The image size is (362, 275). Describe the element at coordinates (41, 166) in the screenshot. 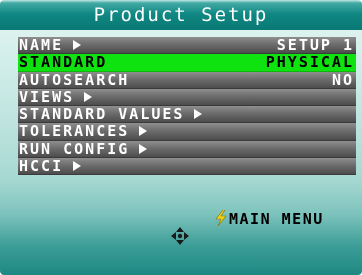

I see `menu-item-label: HCCI` at that location.